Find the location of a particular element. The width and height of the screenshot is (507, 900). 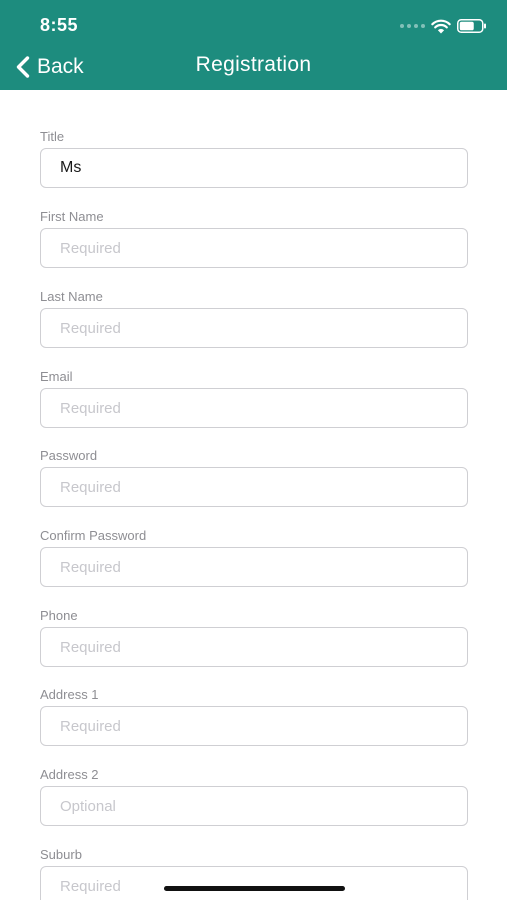

status-time: 8:55 is located at coordinates (59, 25).